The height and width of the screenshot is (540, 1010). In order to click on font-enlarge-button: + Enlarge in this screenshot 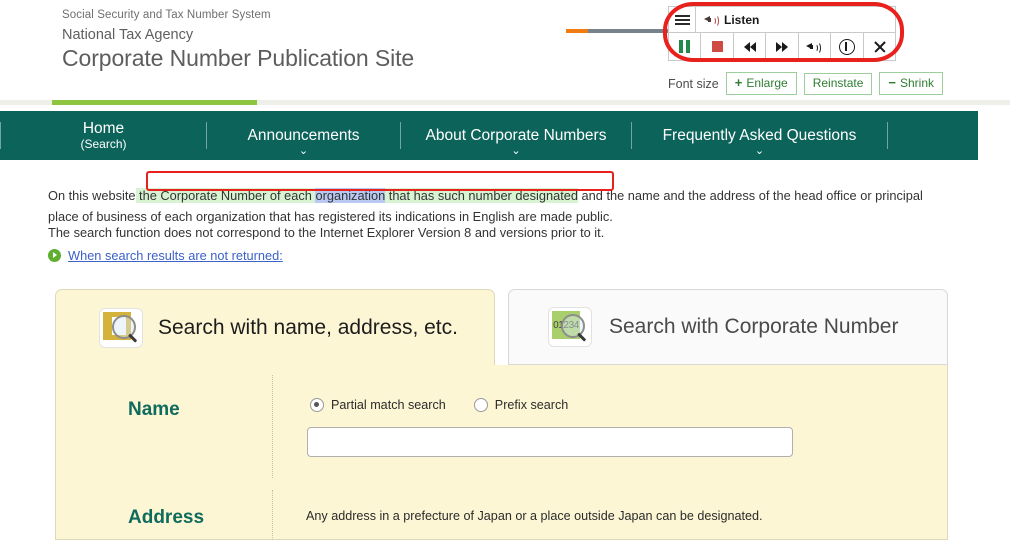, I will do `click(761, 83)`.